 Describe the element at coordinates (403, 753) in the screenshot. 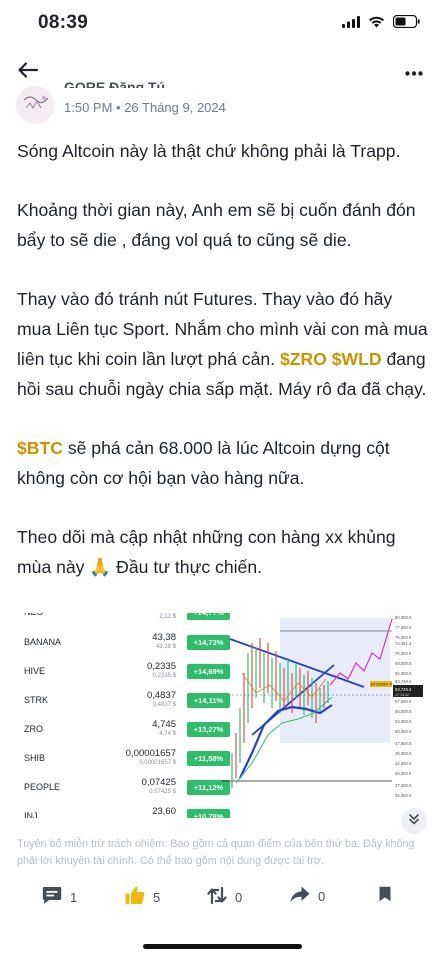

I see `axis-tick-label: 45,000.0` at that location.